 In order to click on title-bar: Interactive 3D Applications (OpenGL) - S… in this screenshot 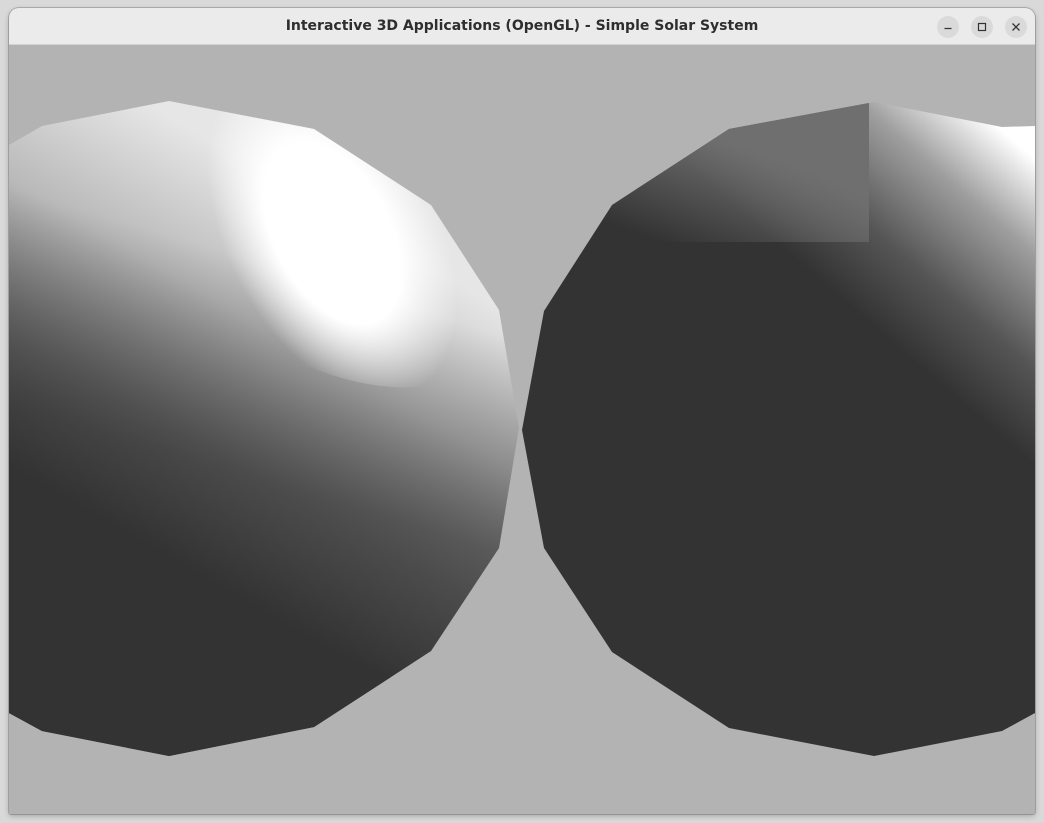, I will do `click(522, 26)`.